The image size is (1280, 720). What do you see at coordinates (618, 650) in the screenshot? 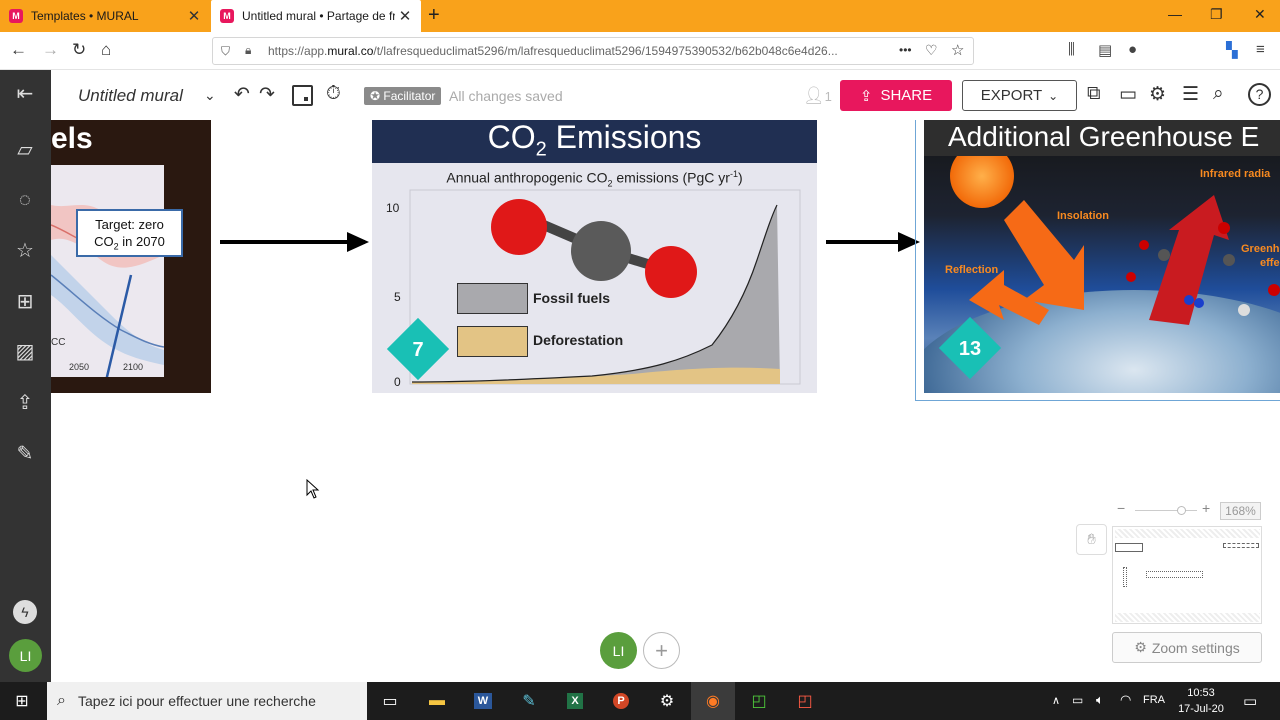
I see `collaborator-avatar: LI` at bounding box center [618, 650].